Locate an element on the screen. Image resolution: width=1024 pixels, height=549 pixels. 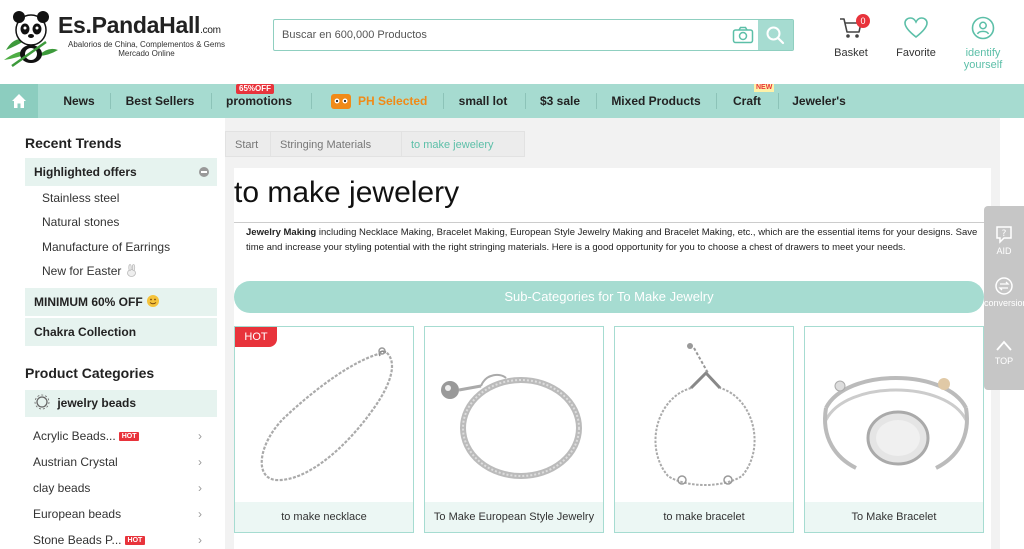
chakra-collection-link: Chakra Collection is located at coordinates (121, 332).